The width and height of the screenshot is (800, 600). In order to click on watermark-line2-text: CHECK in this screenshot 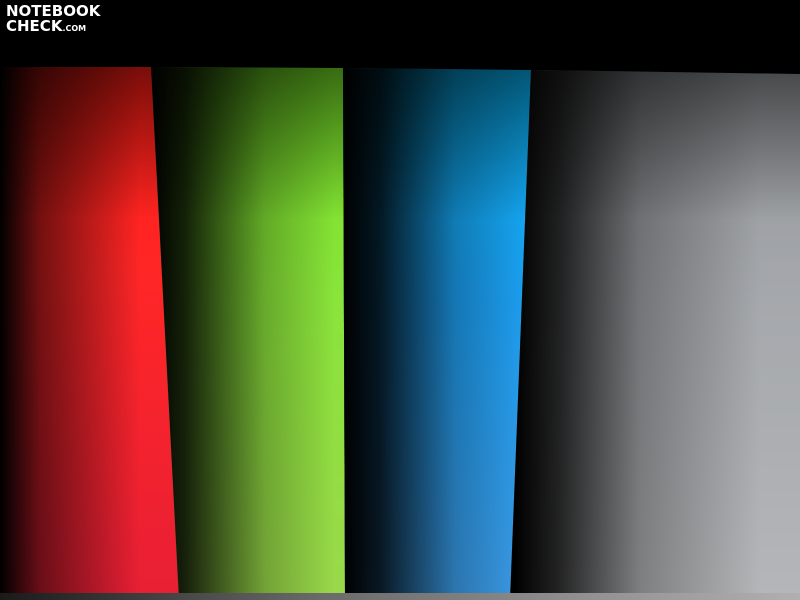, I will do `click(34, 26)`.